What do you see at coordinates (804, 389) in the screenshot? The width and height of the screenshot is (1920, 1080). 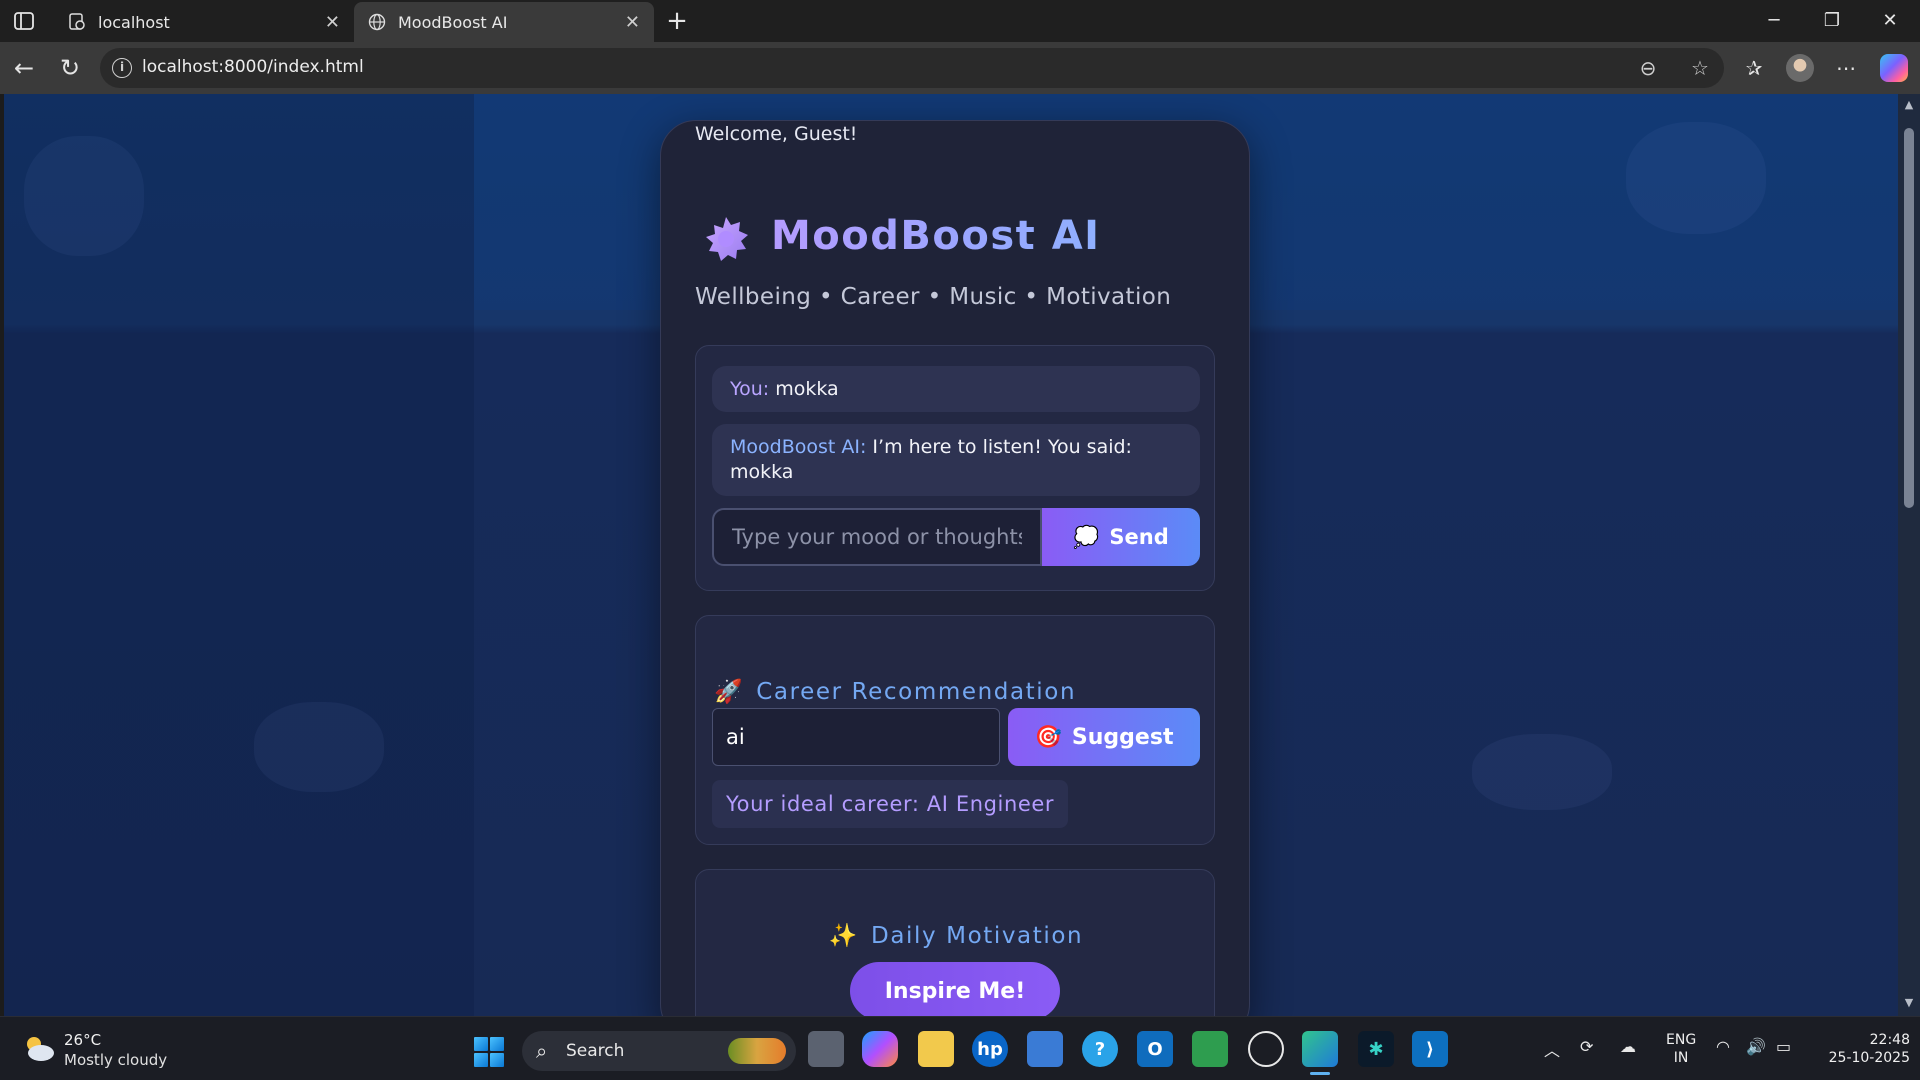 I see `message-text: mokka` at bounding box center [804, 389].